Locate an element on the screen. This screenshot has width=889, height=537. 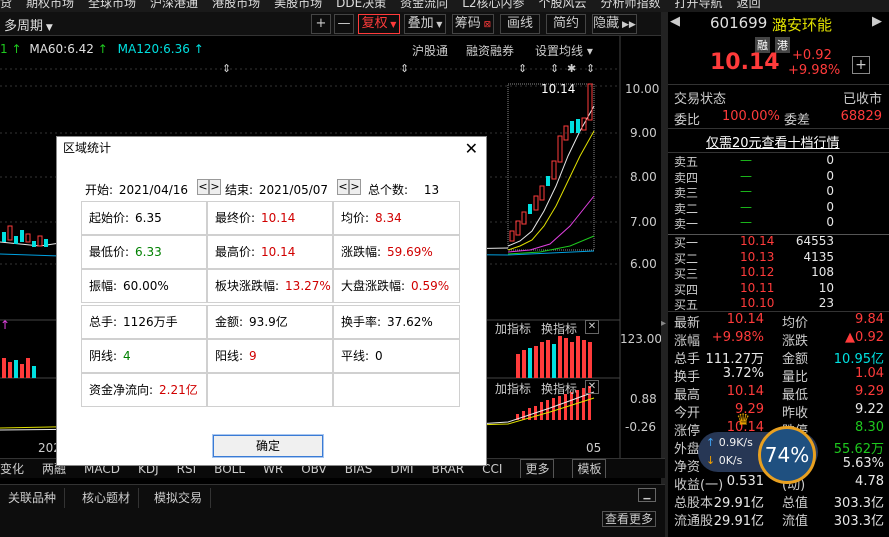
upload-speed: ↑ 0.9K/s is located at coordinates (729, 442).